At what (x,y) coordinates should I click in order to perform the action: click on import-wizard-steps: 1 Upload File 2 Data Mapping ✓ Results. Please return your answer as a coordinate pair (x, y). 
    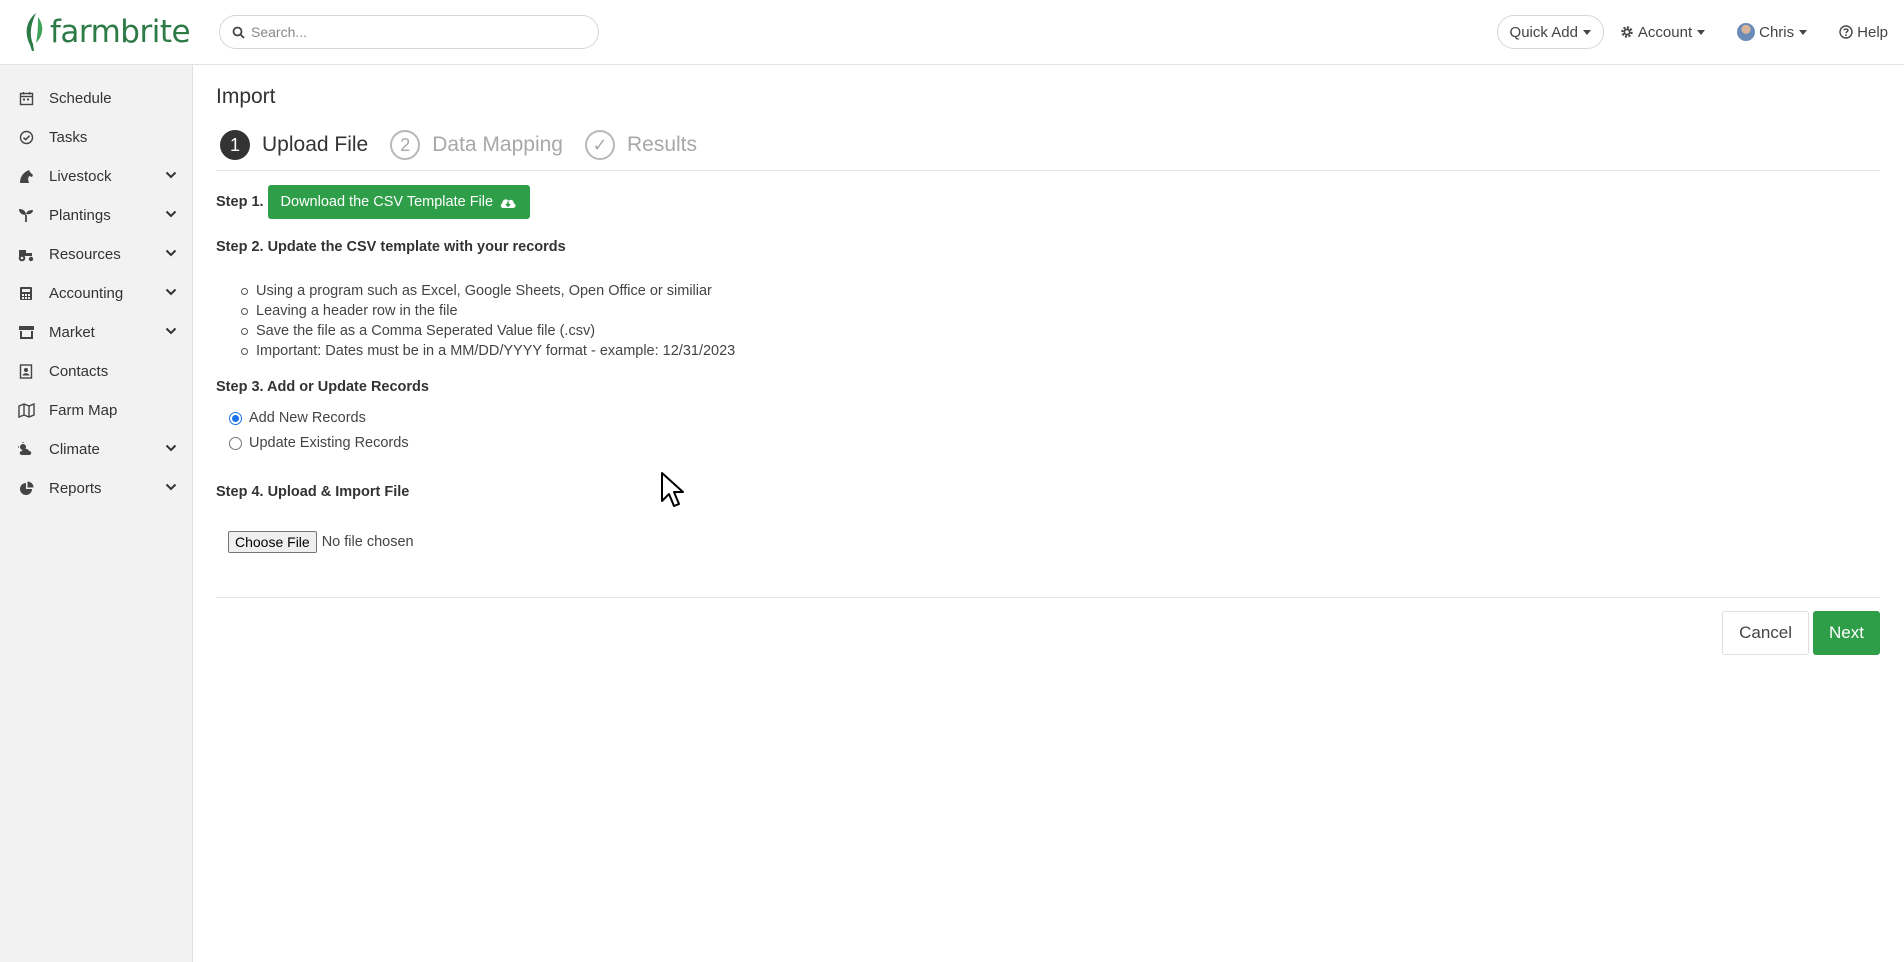
    Looking at the image, I should click on (469, 145).